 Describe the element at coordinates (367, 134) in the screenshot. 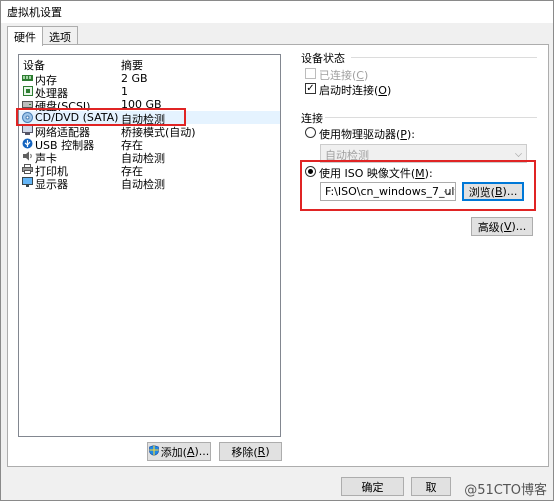

I see `physical-drive-label: 使用物理驱动器(P):` at that location.